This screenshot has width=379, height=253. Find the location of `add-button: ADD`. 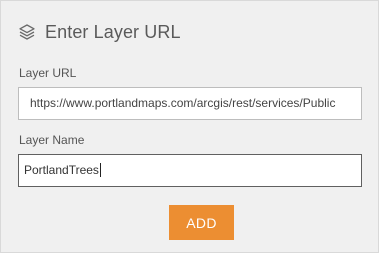

add-button: ADD is located at coordinates (201, 222).